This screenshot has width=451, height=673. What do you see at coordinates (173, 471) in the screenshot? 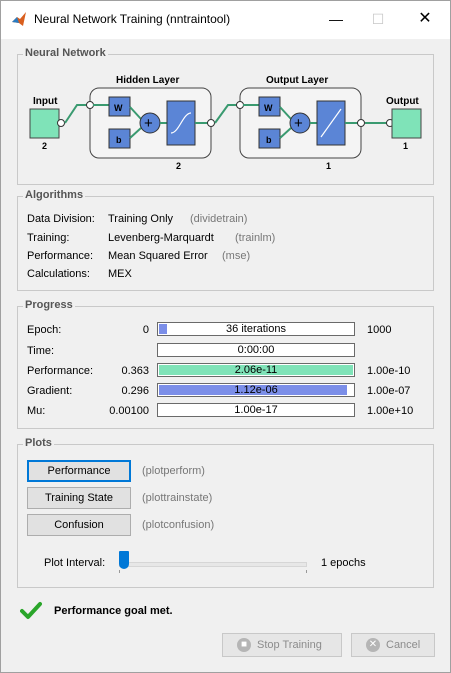
I see `plot-function: (plotperform)` at bounding box center [173, 471].